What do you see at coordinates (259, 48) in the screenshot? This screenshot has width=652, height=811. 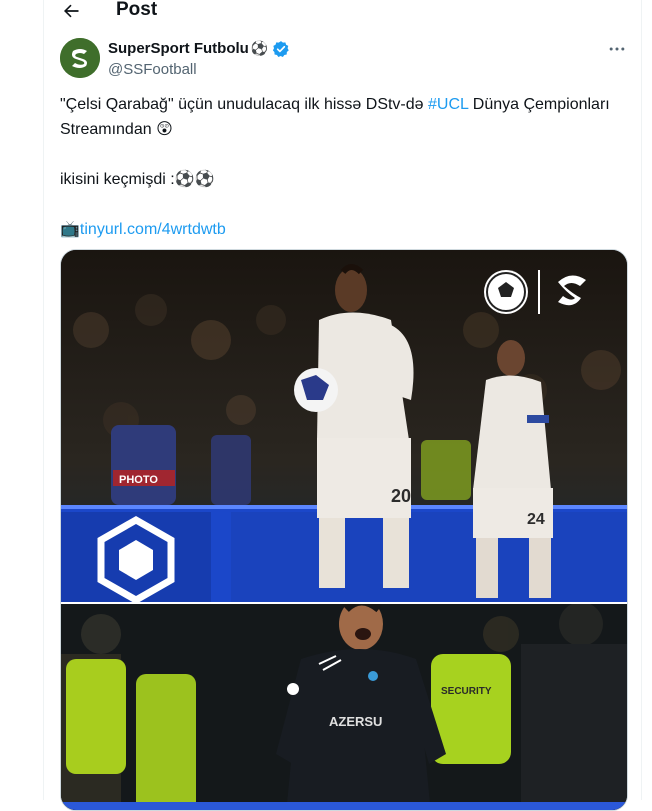 I see `author-name-emoji: ⚽` at bounding box center [259, 48].